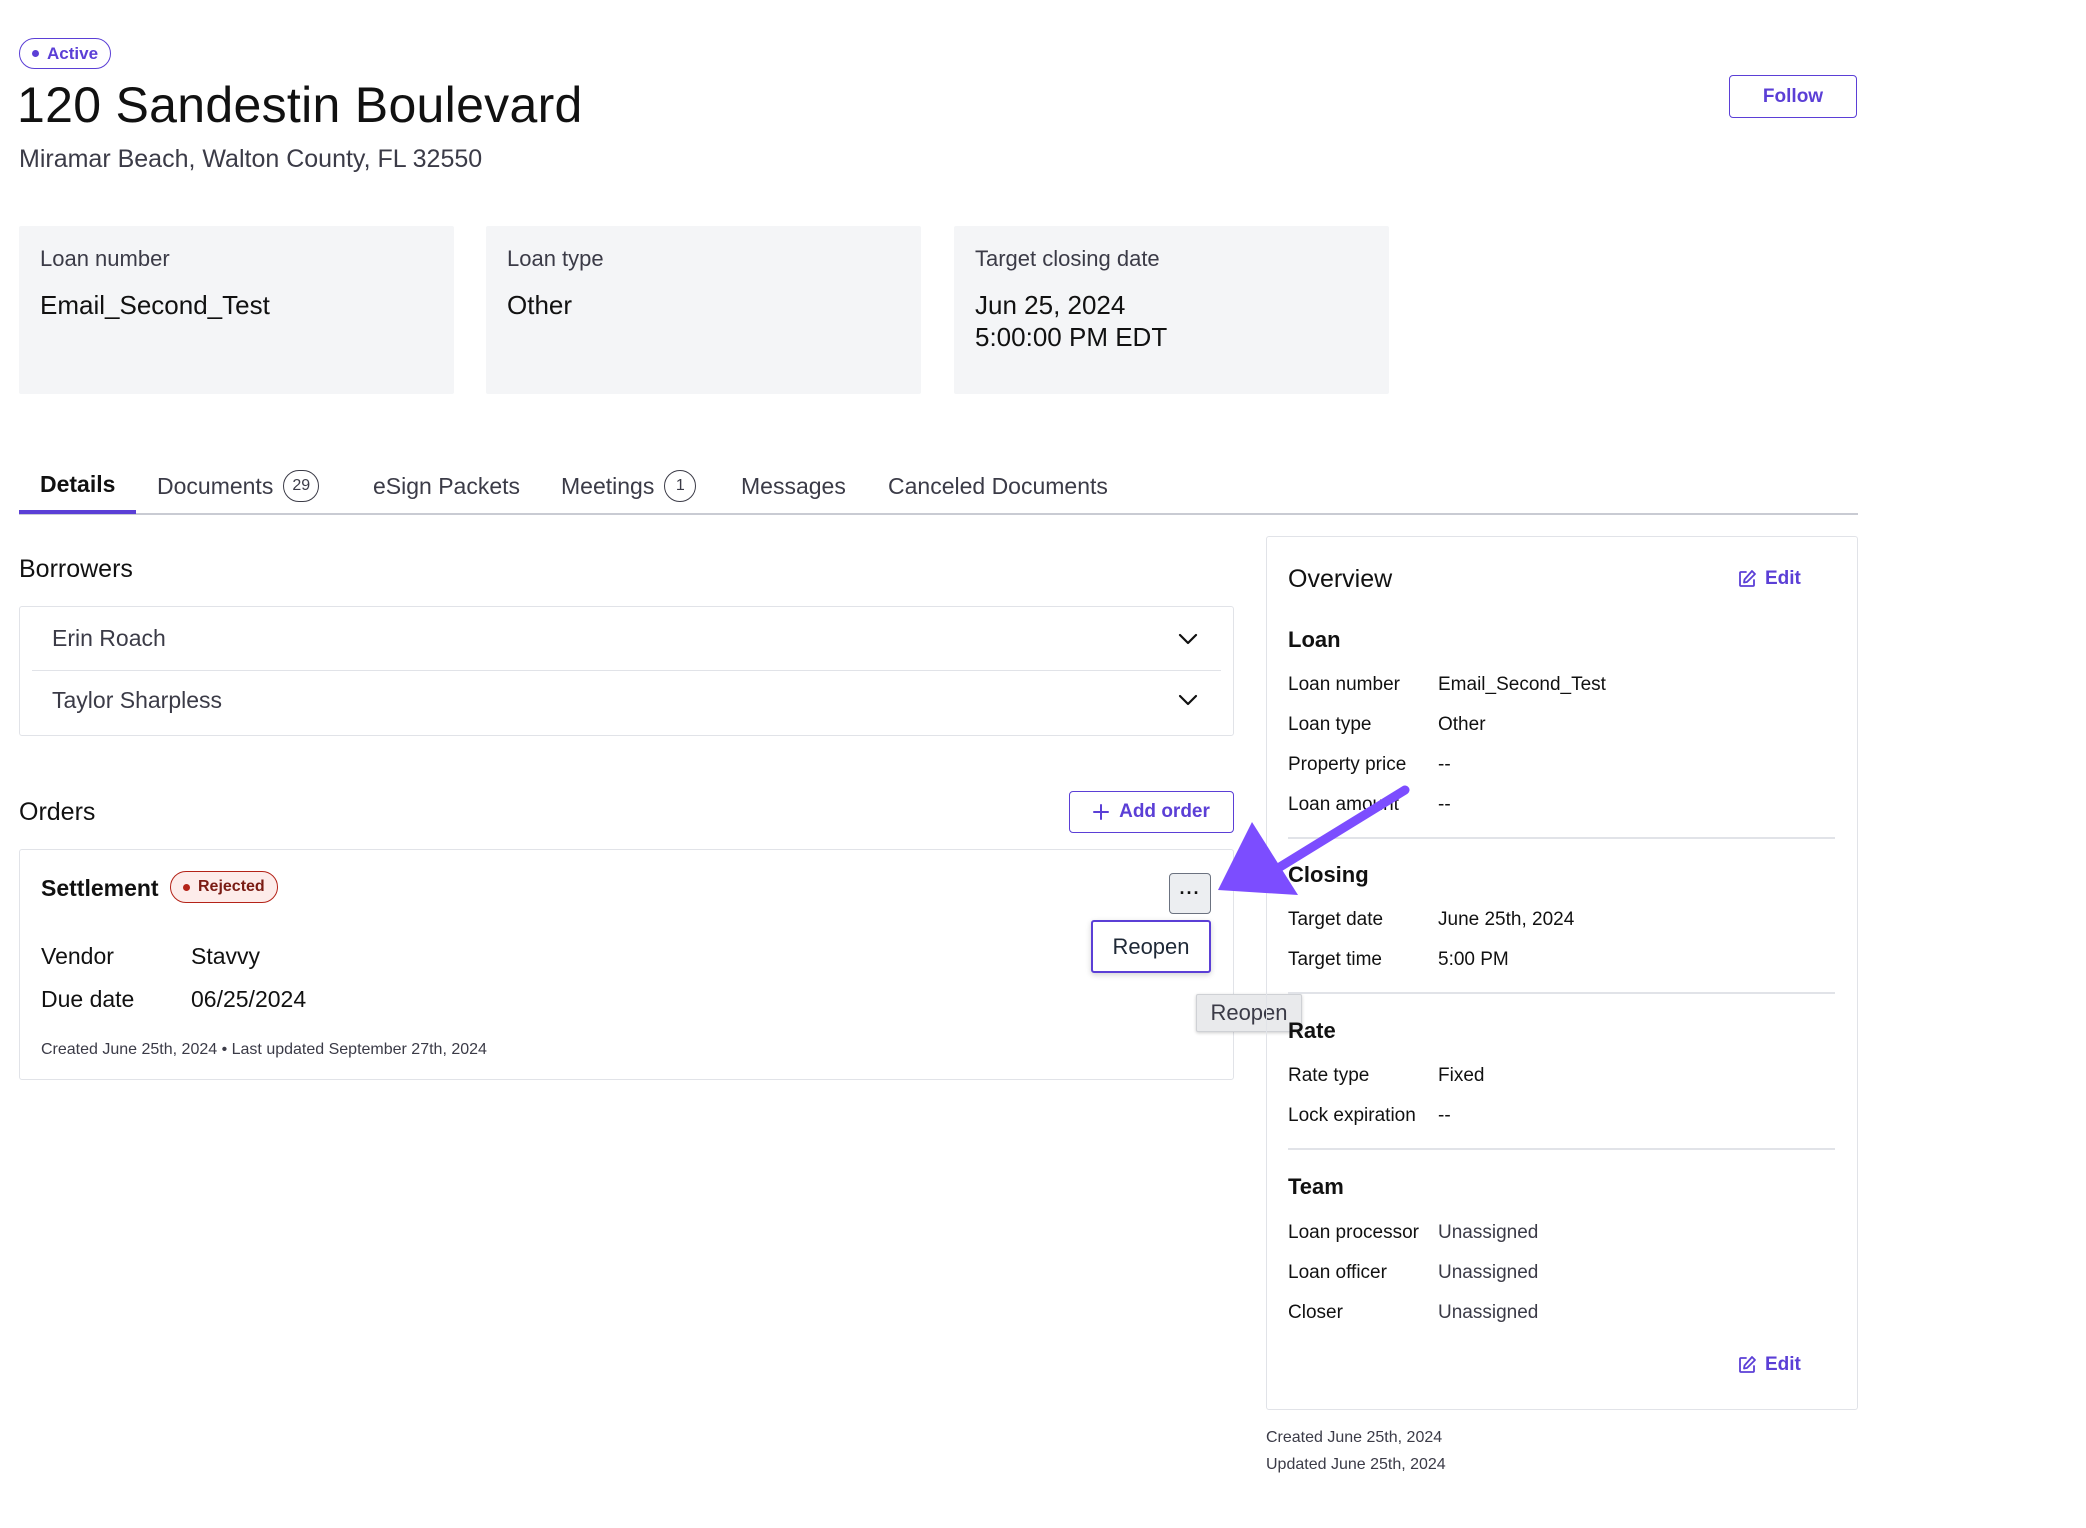 The image size is (2086, 1528). Describe the element at coordinates (100, 888) in the screenshot. I see `order-title: Settlement` at that location.